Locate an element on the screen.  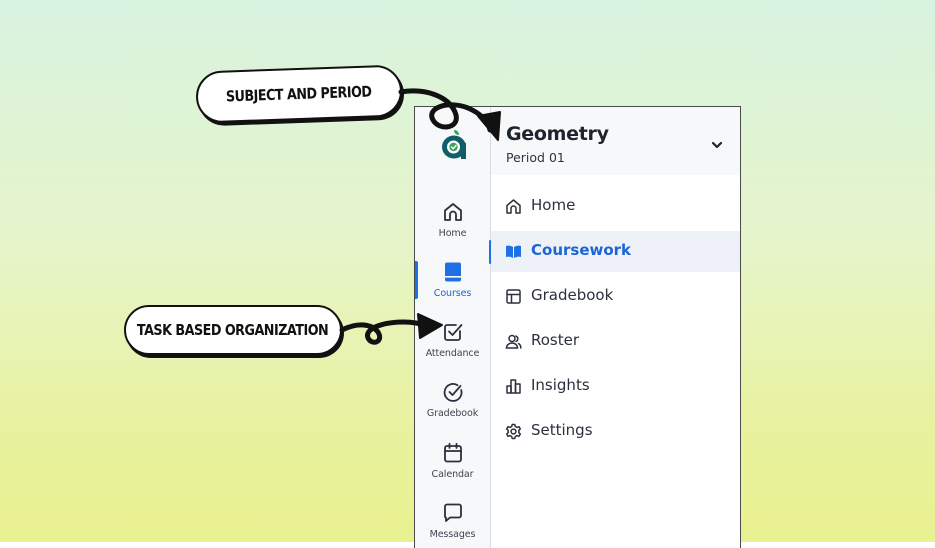
menu-label: Insights is located at coordinates (560, 385).